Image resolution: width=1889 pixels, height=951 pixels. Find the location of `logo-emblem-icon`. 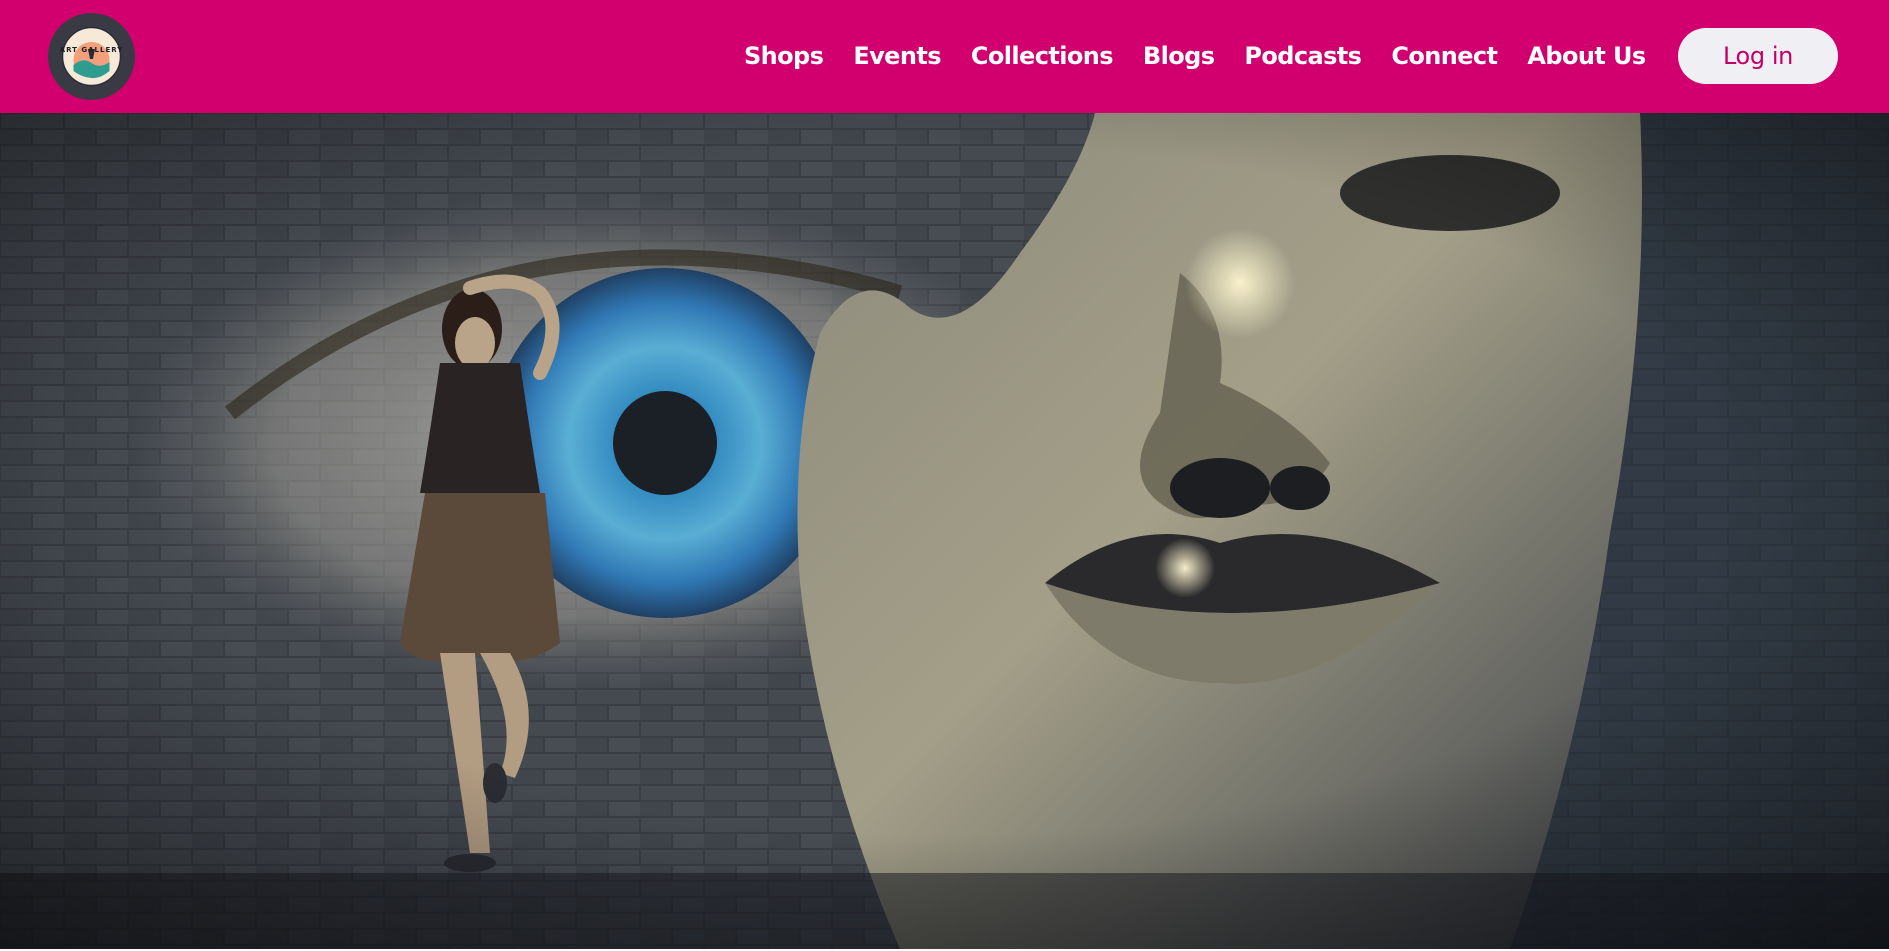

logo-emblem-icon is located at coordinates (91, 56).